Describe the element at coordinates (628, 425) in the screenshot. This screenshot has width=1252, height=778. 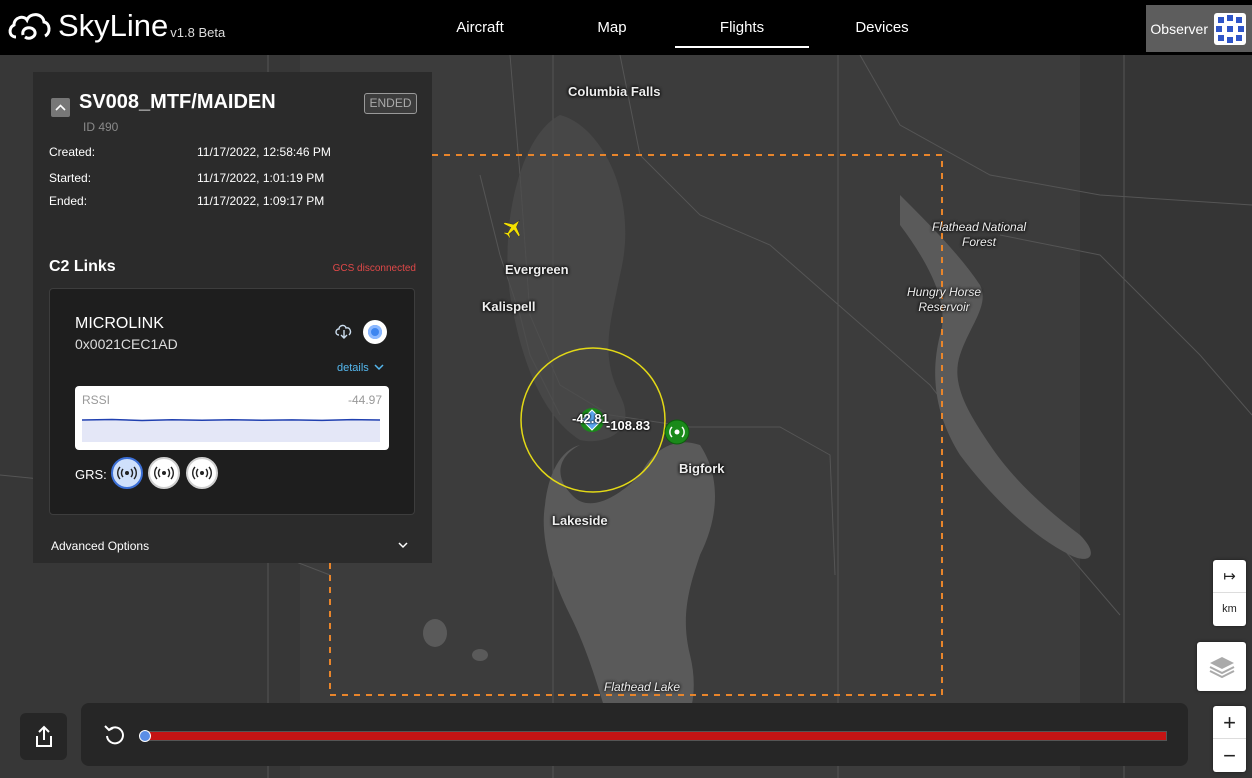
I see `ground-altitude-label: -108.83` at that location.